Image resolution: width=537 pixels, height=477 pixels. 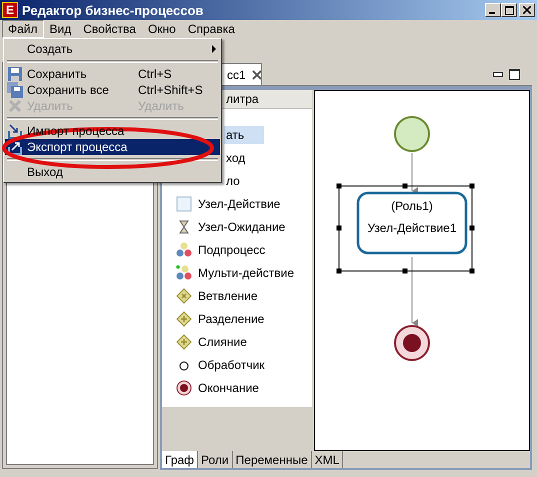 I want to click on palette-item: ло, so click(x=233, y=181).